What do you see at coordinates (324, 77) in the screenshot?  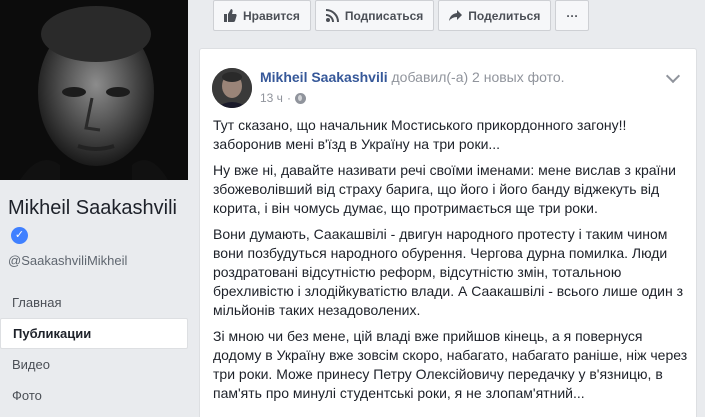 I see `post-author-link: Mikheil Saakashvili` at bounding box center [324, 77].